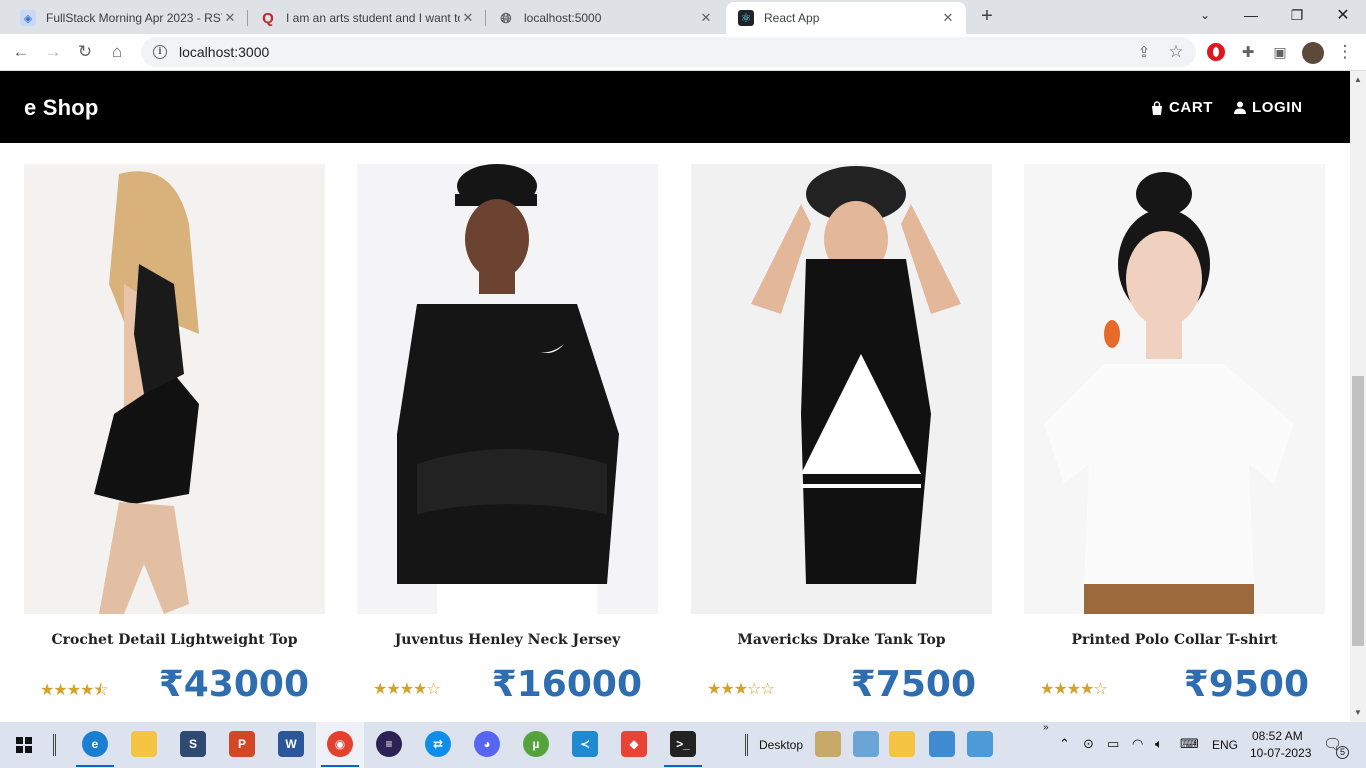  I want to click on share-icon: ⇪, so click(1144, 52).